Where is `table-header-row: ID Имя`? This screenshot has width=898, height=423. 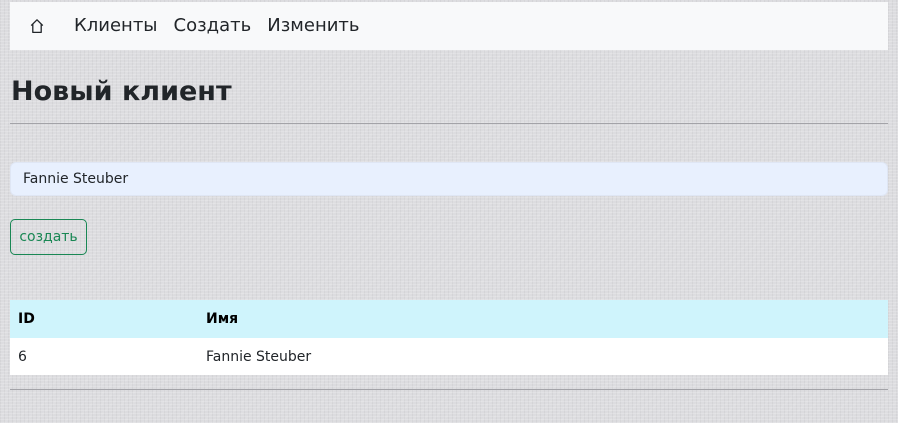 table-header-row: ID Имя is located at coordinates (449, 319).